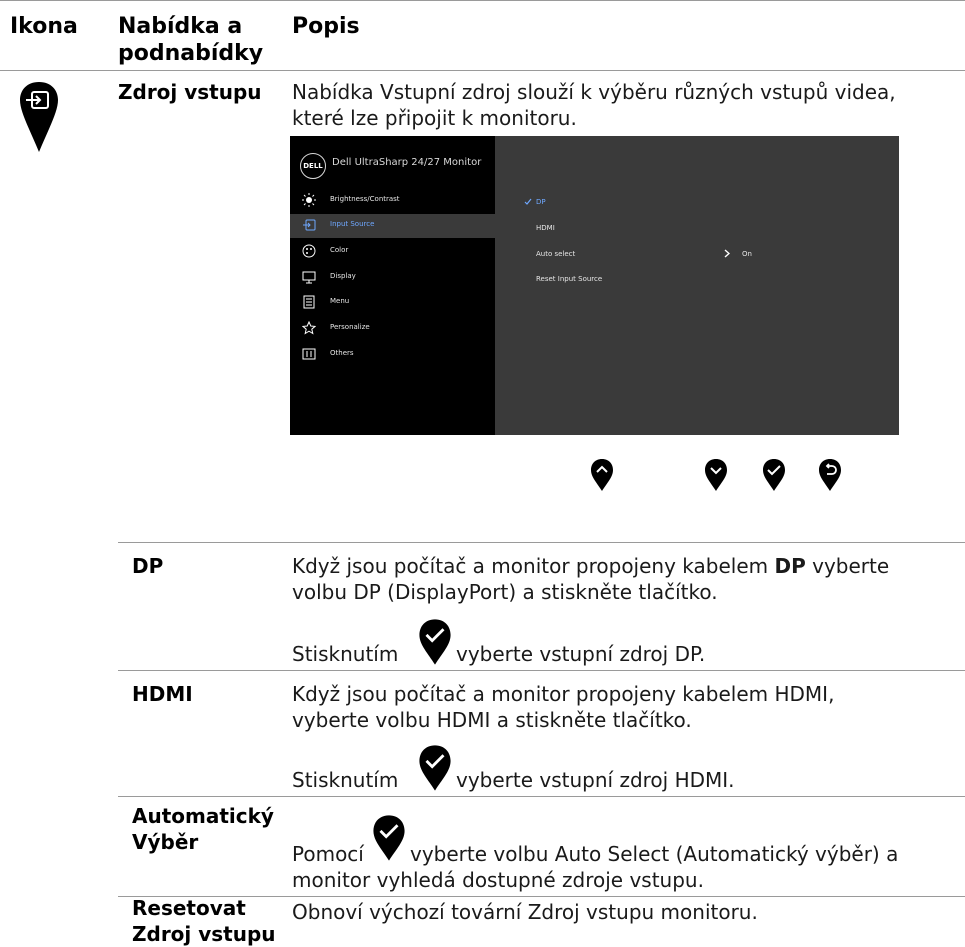  Describe the element at coordinates (541, 202) in the screenshot. I see `osd-option-dp: DP` at that location.